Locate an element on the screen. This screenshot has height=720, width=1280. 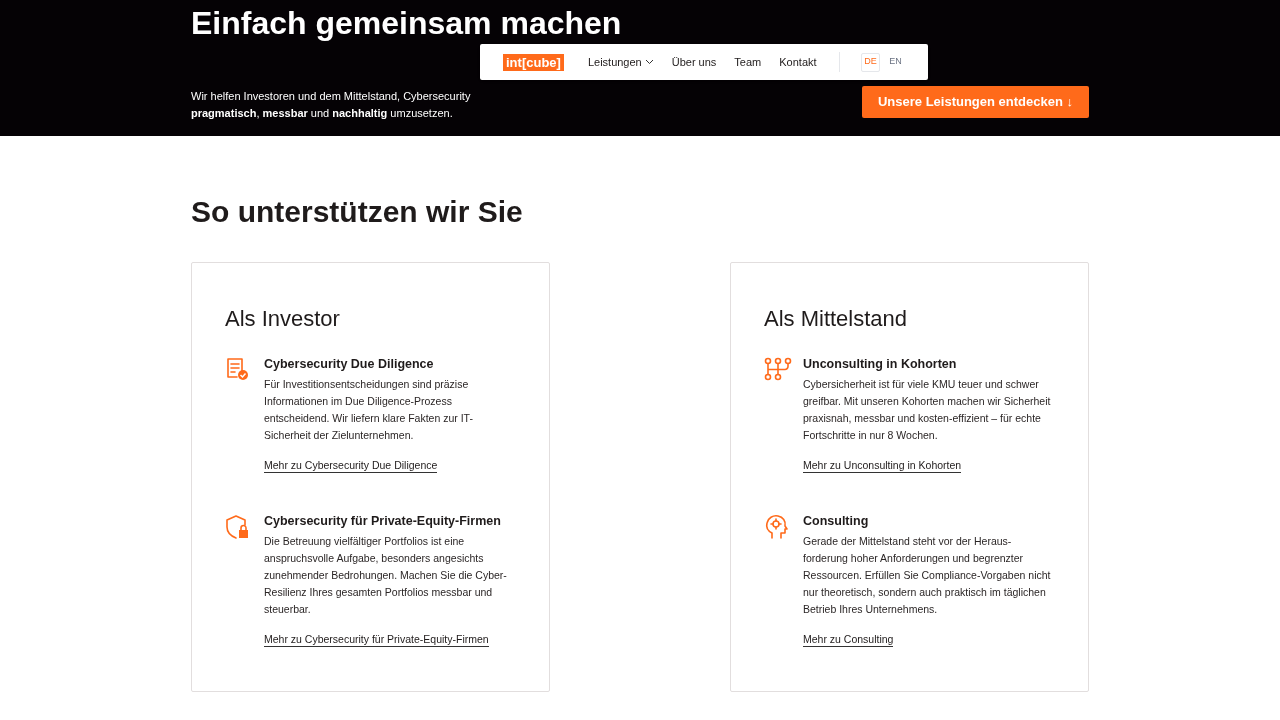
card-title: Als Mittelstand is located at coordinates (836, 319).